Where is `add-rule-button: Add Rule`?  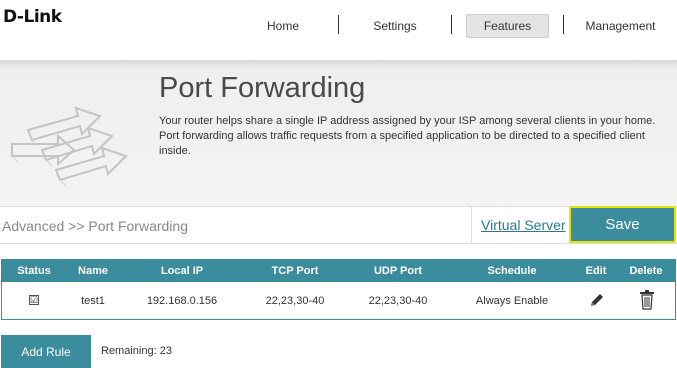 add-rule-button: Add Rule is located at coordinates (46, 351).